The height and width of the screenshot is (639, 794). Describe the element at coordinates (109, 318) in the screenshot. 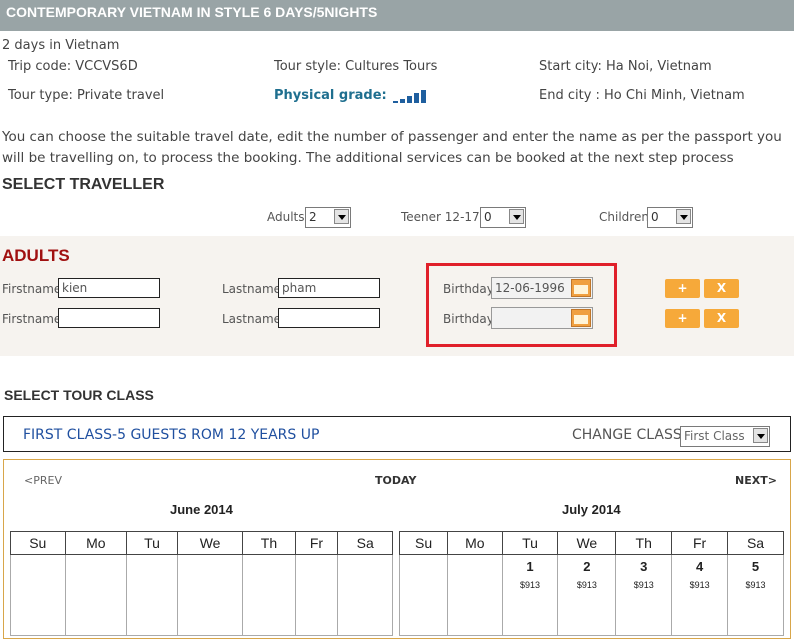

I see `firstname-input` at that location.